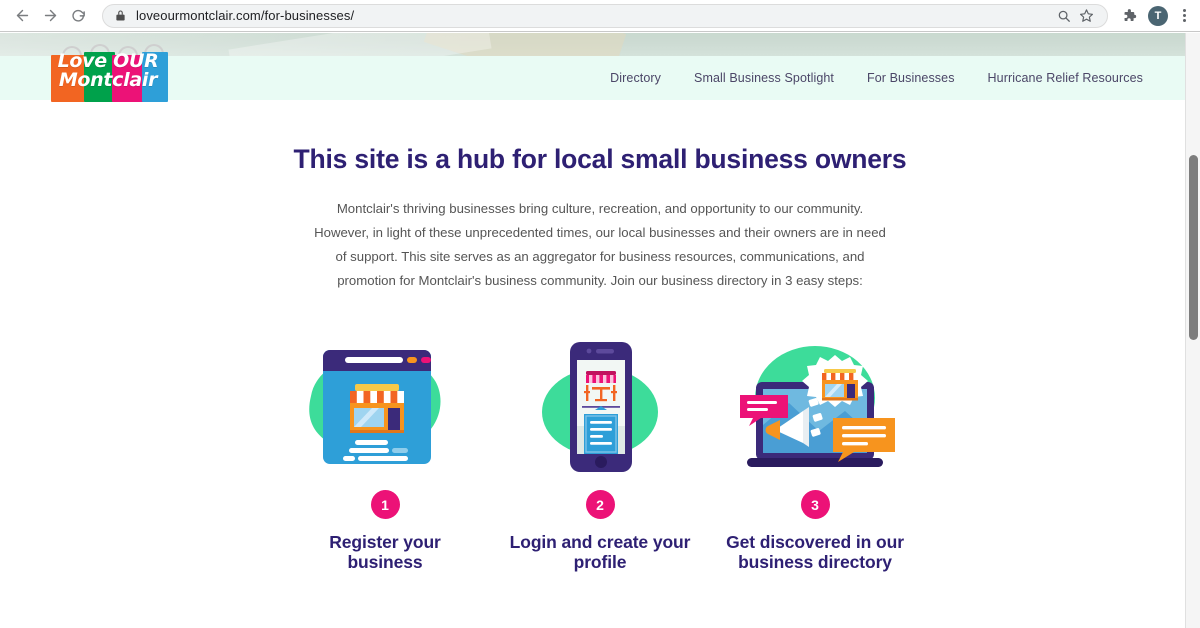 This screenshot has width=1200, height=628. I want to click on browser-toolbar: loveourmontclair.com/for-businesses/ T, so click(600, 16).